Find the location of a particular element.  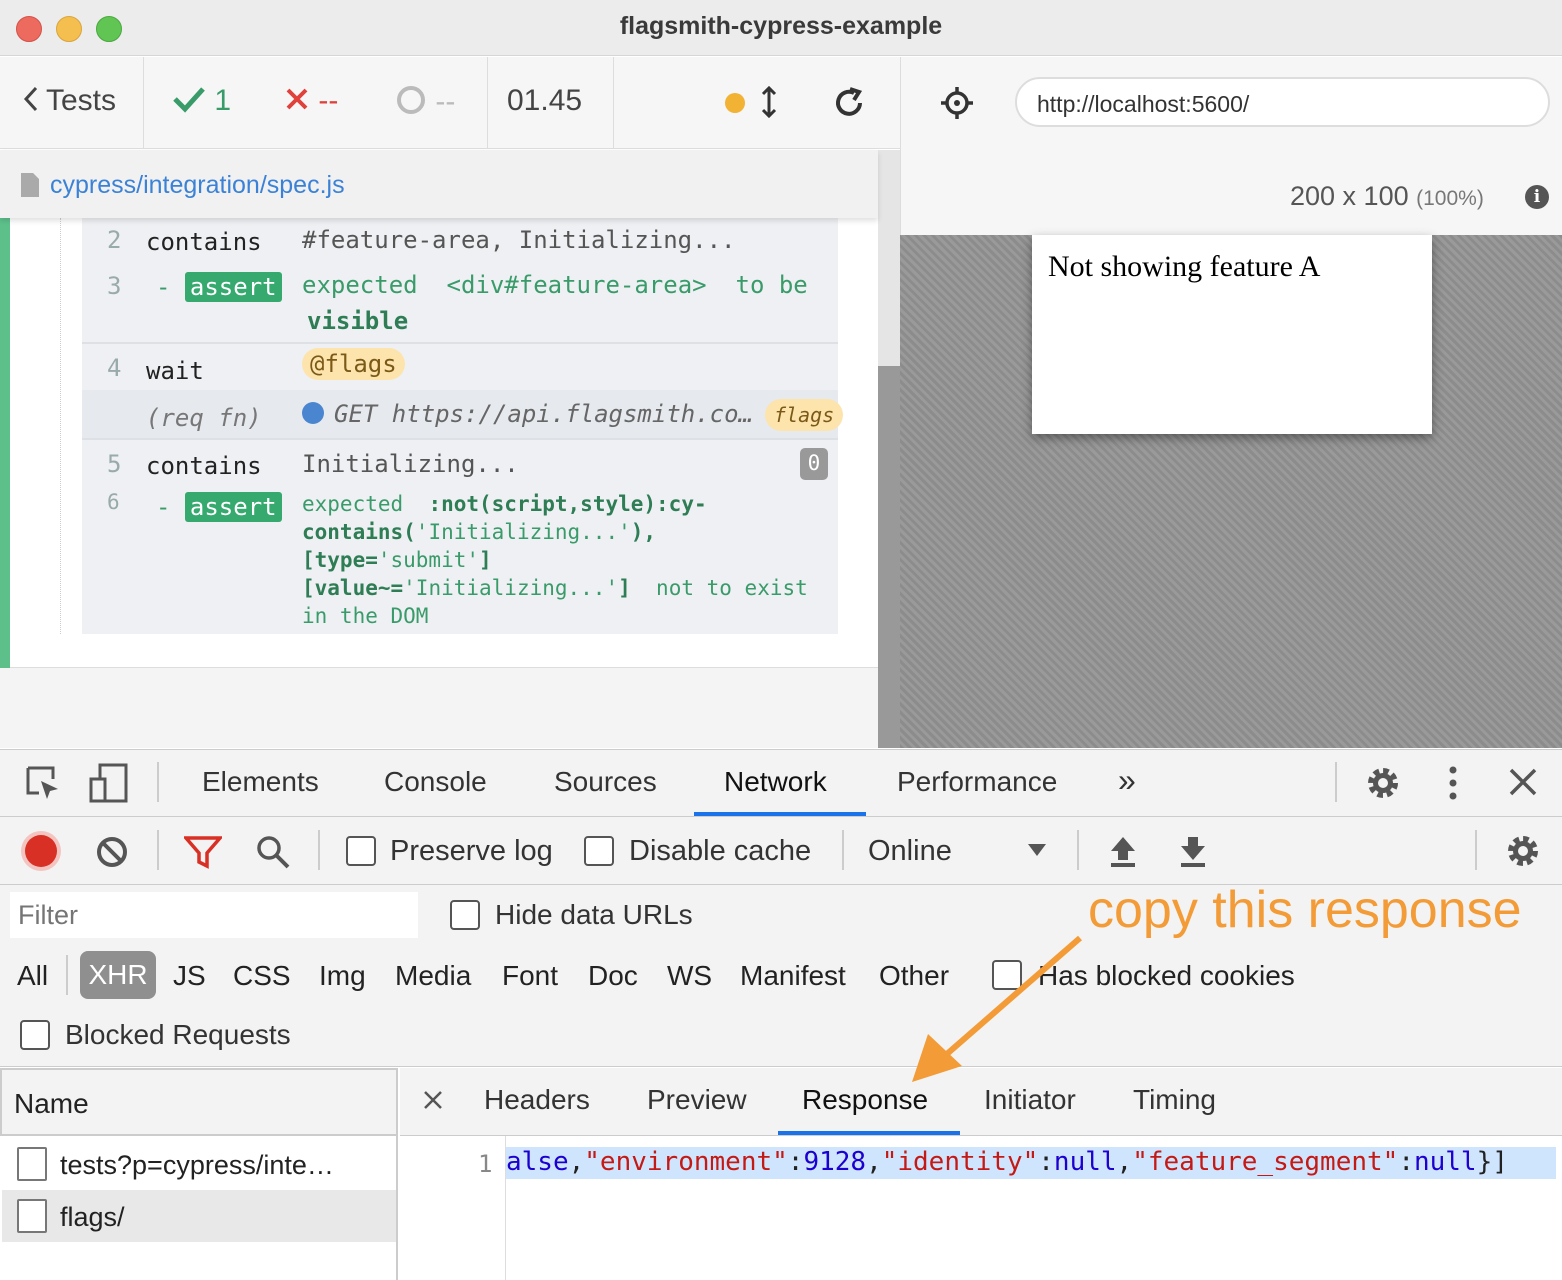

filter-type-img: Img is located at coordinates (342, 976).